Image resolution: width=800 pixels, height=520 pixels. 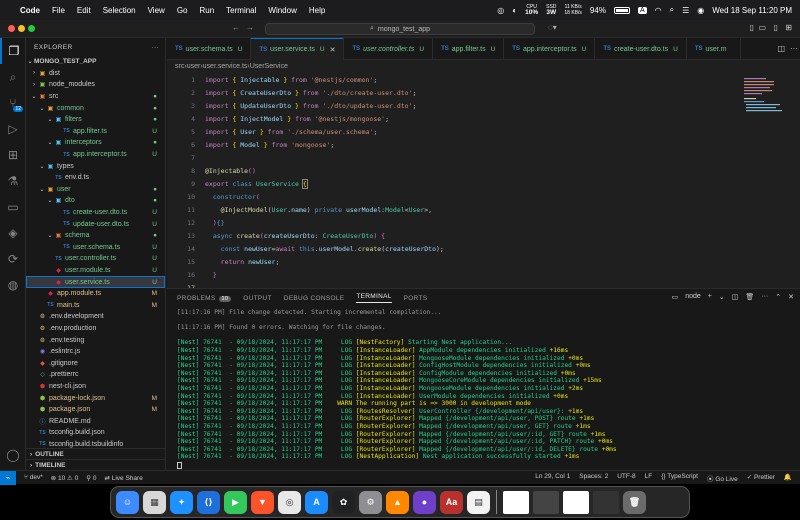 I want to click on tree-item: › ▣ dist, so click(x=95, y=74).